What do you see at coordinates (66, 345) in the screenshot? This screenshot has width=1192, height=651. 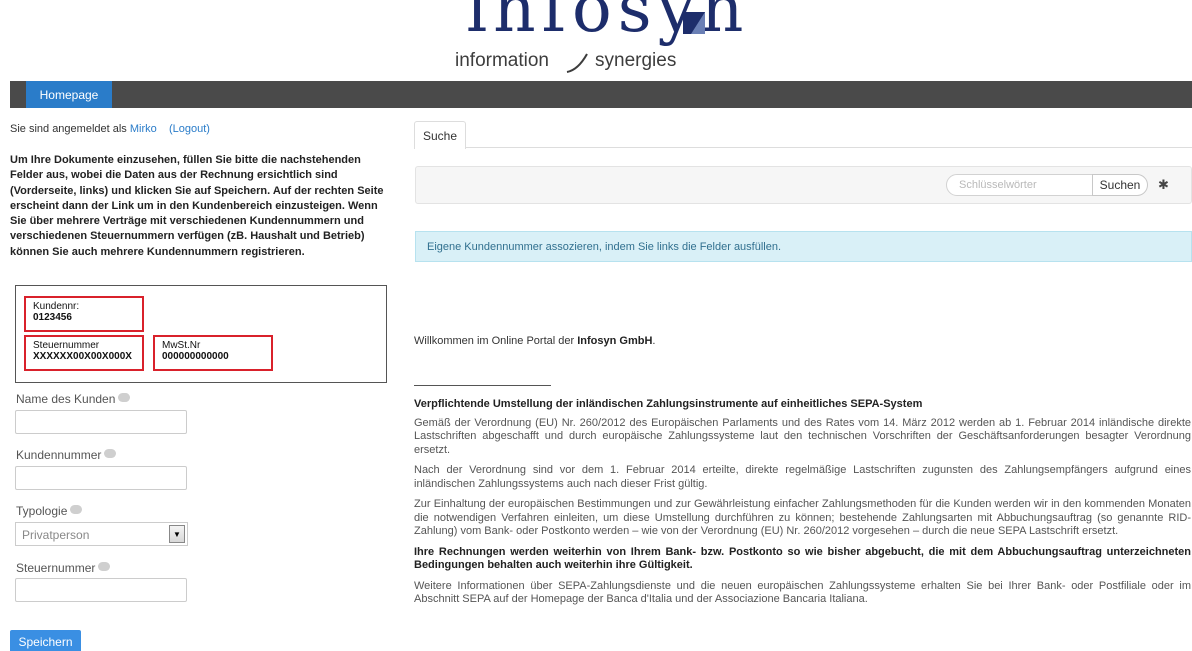 I see `example-steuernummer-label: Steuernummer` at bounding box center [66, 345].